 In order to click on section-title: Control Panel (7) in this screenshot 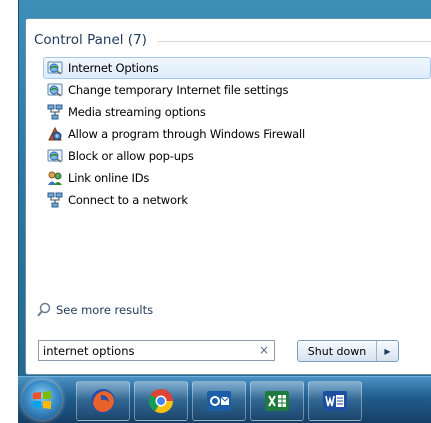, I will do `click(90, 40)`.